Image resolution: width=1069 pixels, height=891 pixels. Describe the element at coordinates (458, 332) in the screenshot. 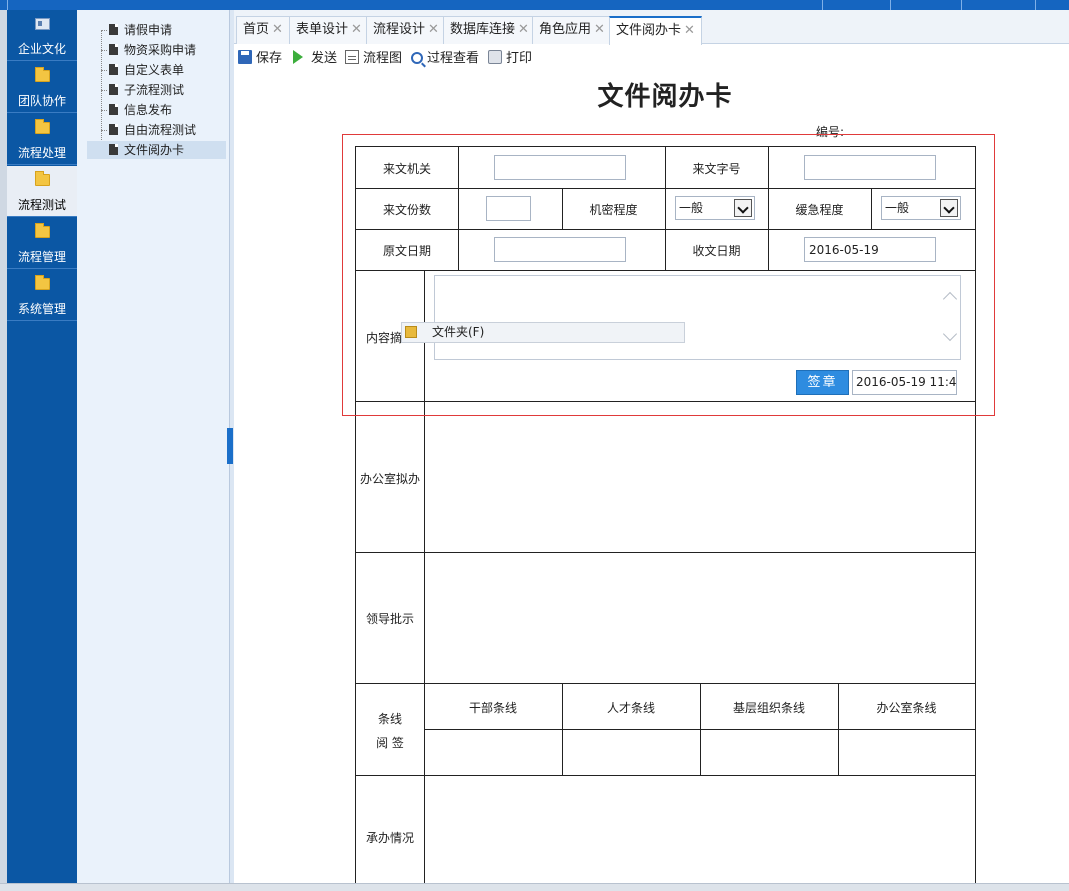

I see `context-menu-item-folder: 文件夹(F)` at that location.